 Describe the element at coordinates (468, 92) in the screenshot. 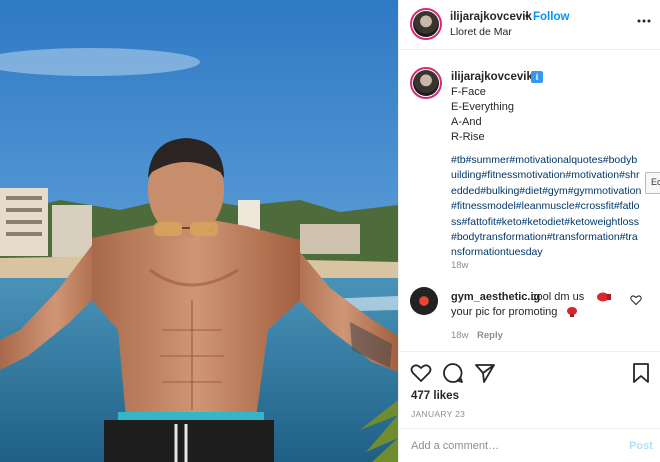

I see `caption-line: F-Face` at that location.